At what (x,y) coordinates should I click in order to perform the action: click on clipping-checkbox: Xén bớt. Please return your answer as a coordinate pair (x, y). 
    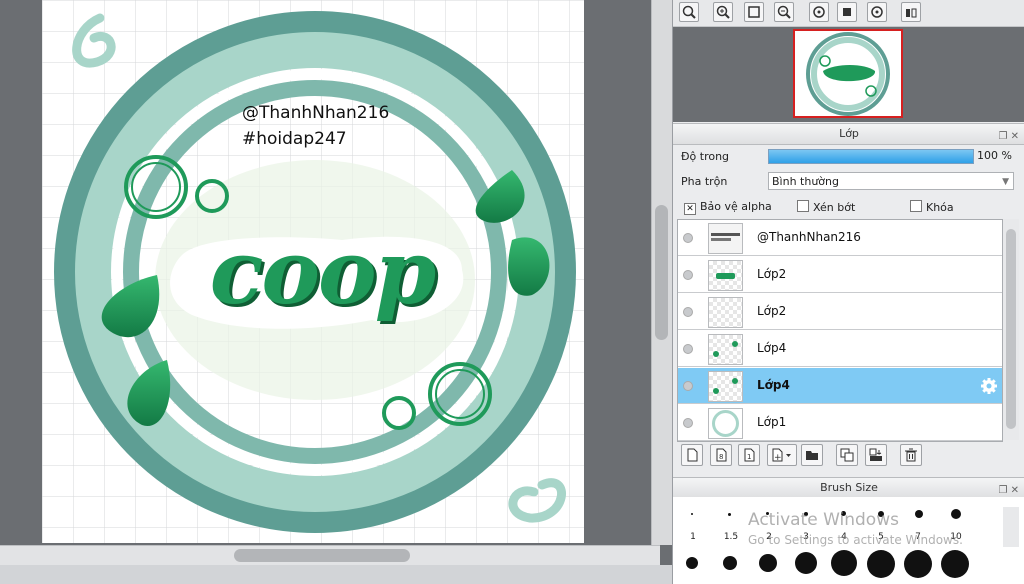
    Looking at the image, I should click on (826, 207).